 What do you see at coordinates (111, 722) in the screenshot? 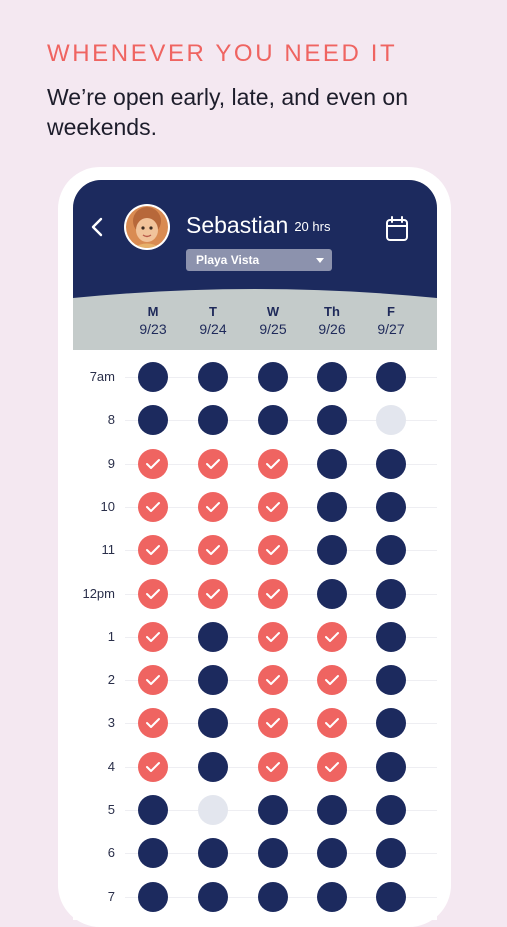
I see `time-label: 3` at bounding box center [111, 722].